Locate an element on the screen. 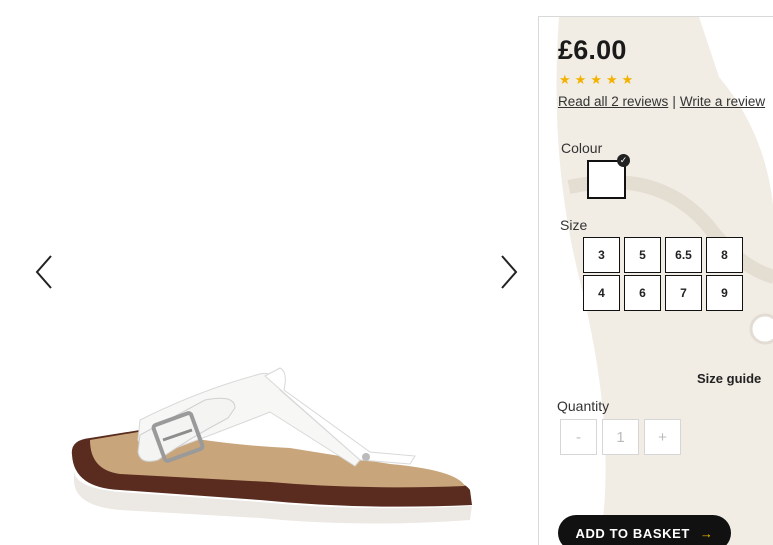 Image resolution: width=773 pixels, height=545 pixels. arrow-right-icon: → is located at coordinates (706, 533).